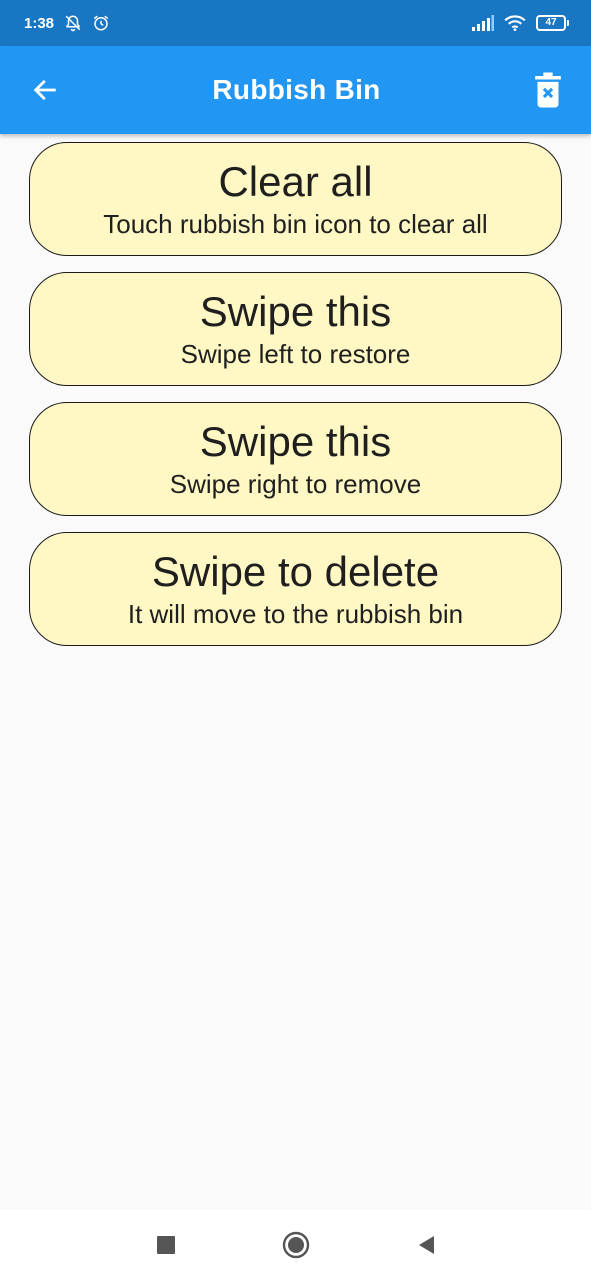 The height and width of the screenshot is (1280, 591). Describe the element at coordinates (426, 1245) in the screenshot. I see `back-triangle-icon` at that location.